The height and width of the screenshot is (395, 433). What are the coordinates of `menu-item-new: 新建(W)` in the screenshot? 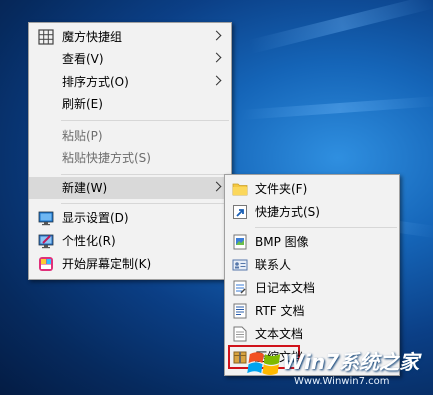 It's located at (130, 188).